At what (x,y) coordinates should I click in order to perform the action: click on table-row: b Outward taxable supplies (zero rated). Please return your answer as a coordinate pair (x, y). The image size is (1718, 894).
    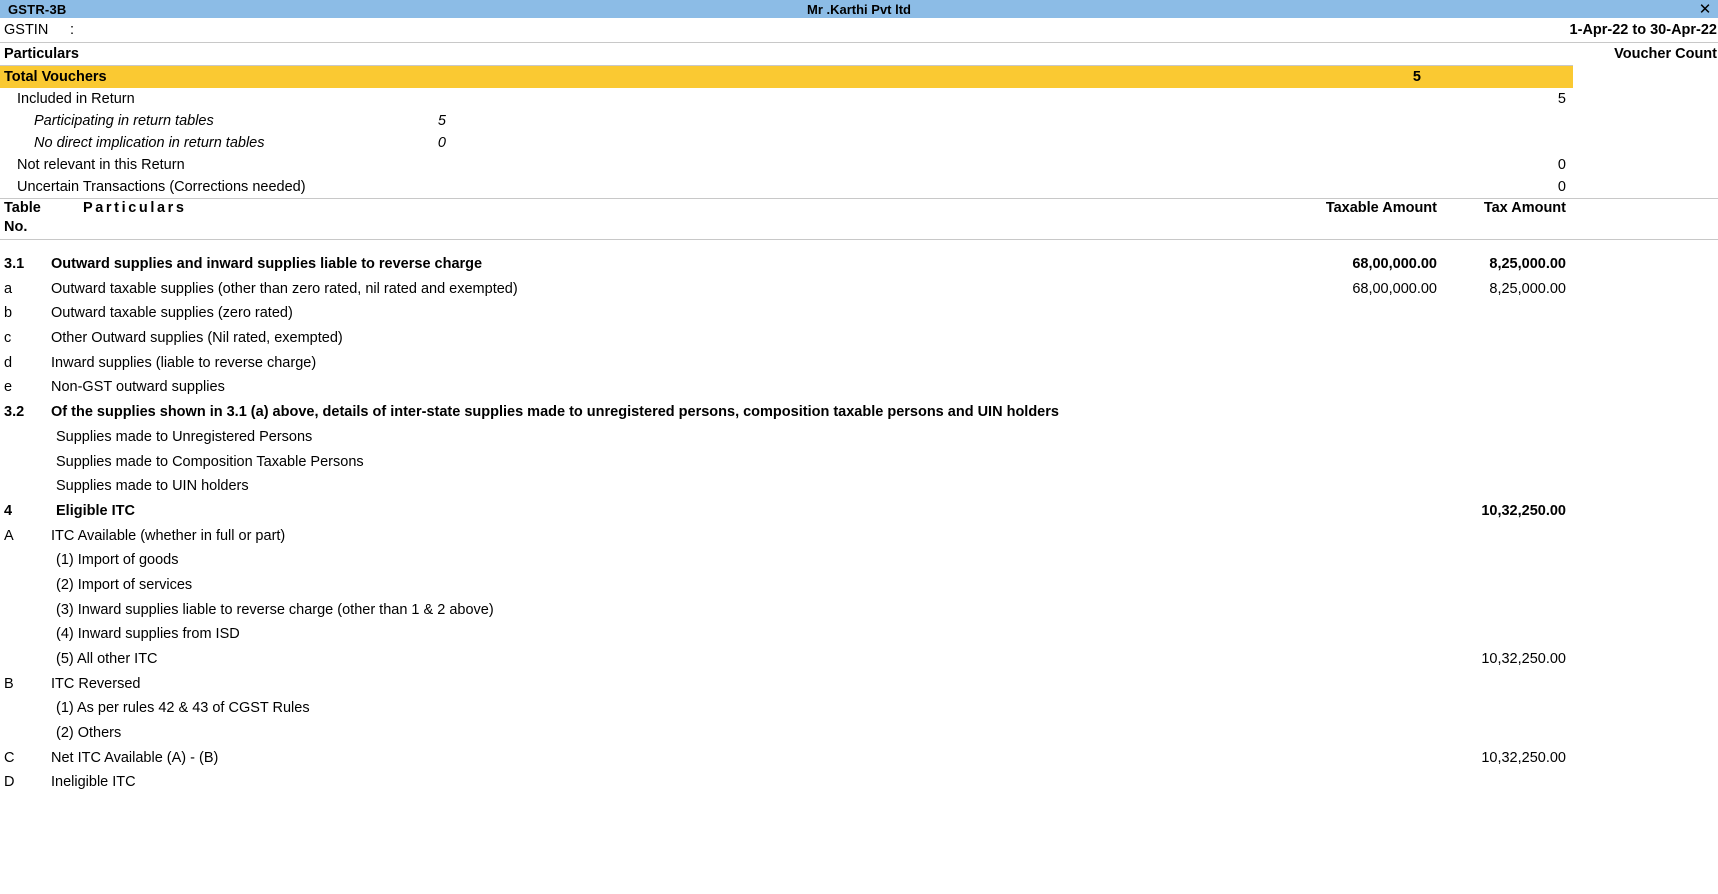
    Looking at the image, I should click on (859, 313).